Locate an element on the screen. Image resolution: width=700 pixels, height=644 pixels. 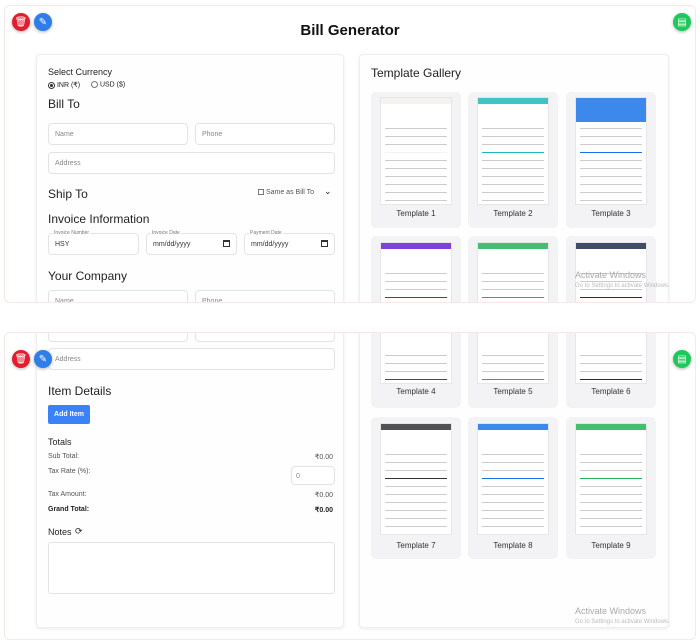
template-card: Template 3 is located at coordinates (611, 160).